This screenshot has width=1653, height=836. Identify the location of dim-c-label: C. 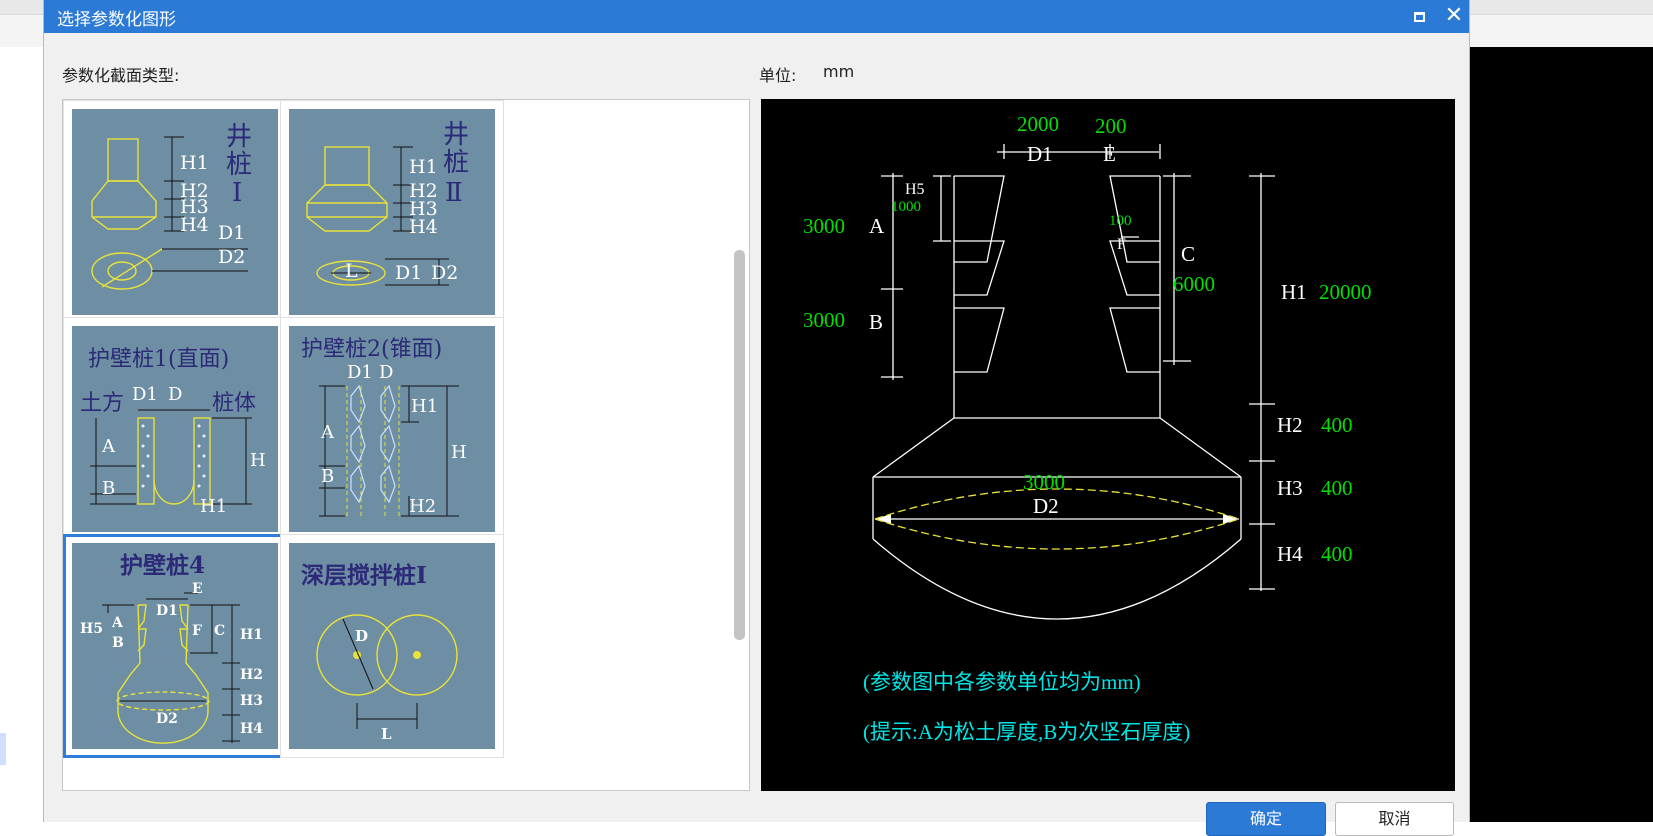
(1188, 254).